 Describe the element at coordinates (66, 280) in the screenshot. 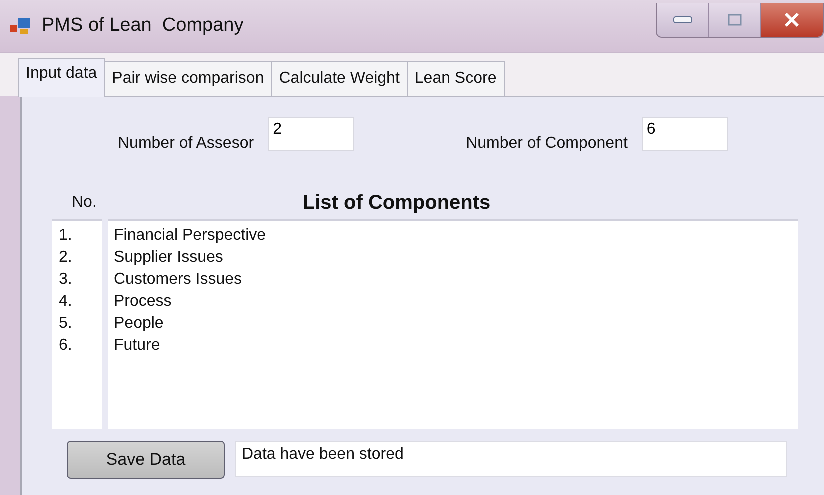

I see `list-number: 3.` at that location.